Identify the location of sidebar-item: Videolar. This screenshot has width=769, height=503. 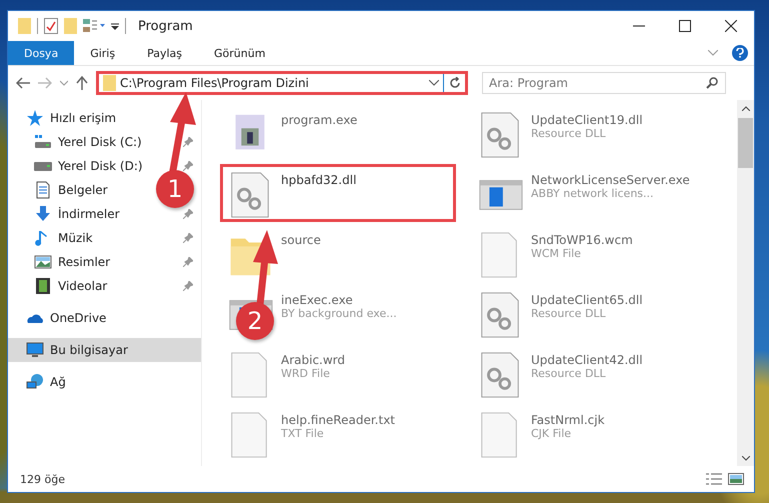
(104, 286).